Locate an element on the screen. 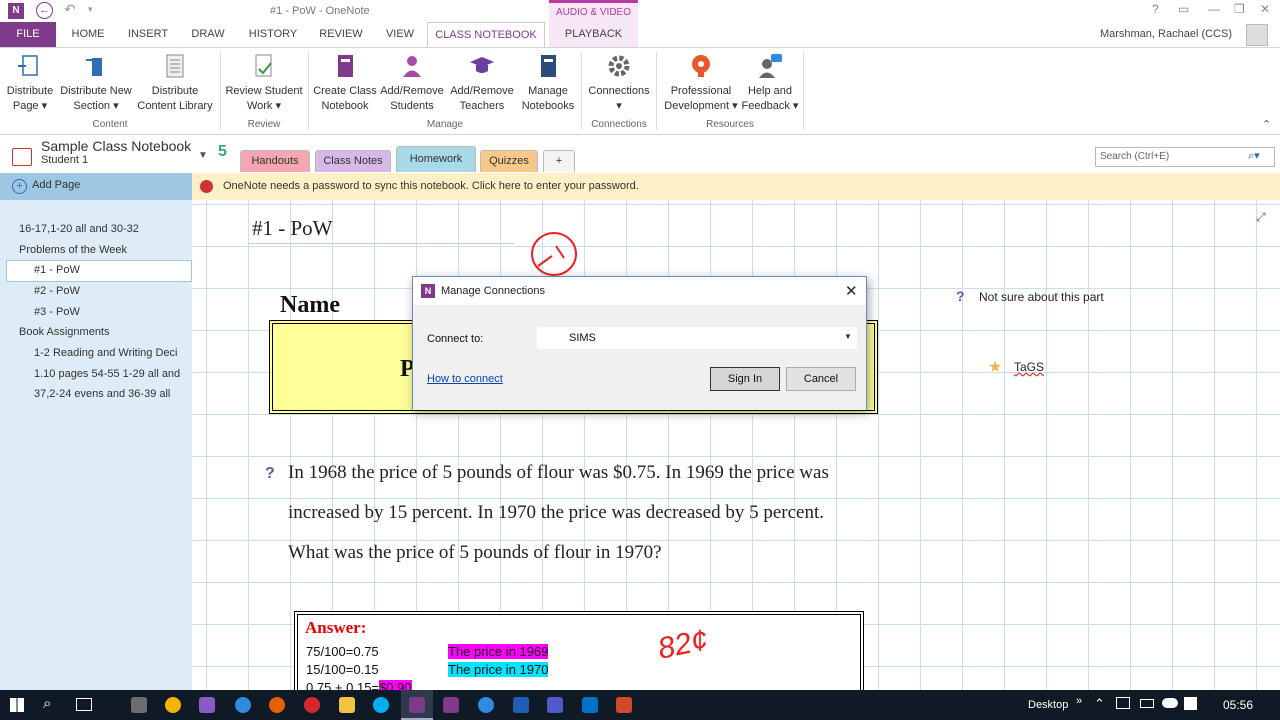  add-page-button: + Add Page is located at coordinates (96, 186).